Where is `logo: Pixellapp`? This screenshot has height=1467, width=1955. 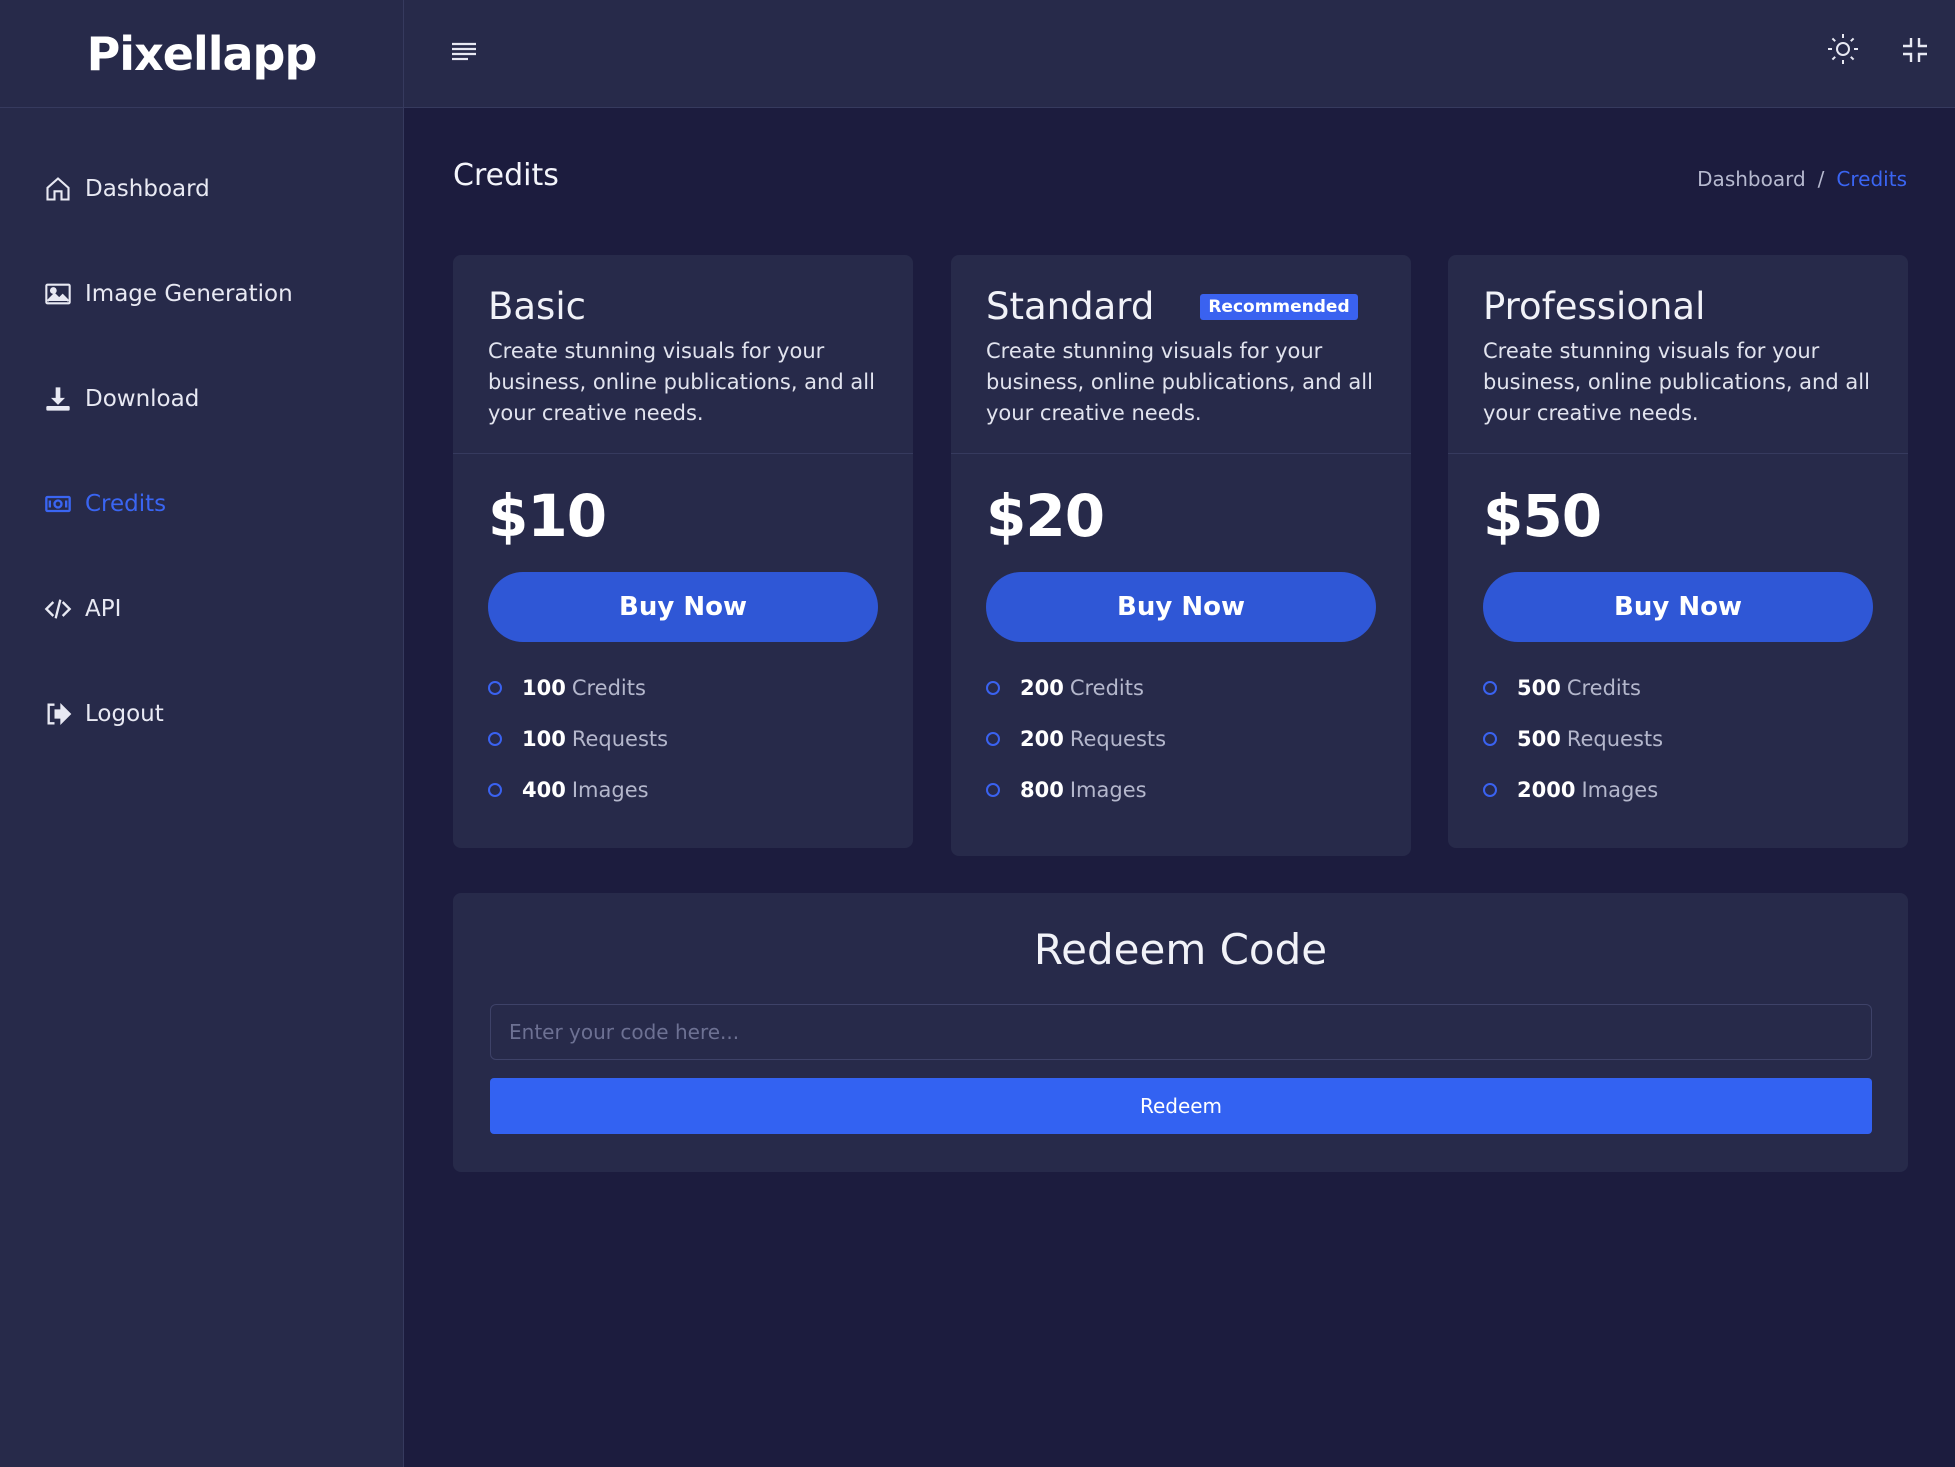
logo: Pixellapp is located at coordinates (201, 54).